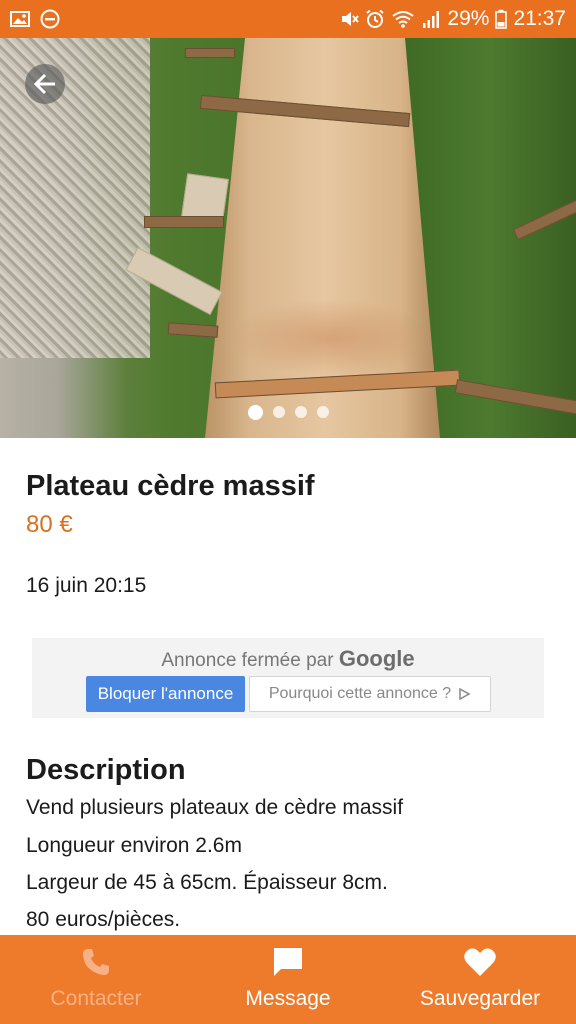 This screenshot has width=576, height=1024. Describe the element at coordinates (288, 998) in the screenshot. I see `message-label: Message` at that location.